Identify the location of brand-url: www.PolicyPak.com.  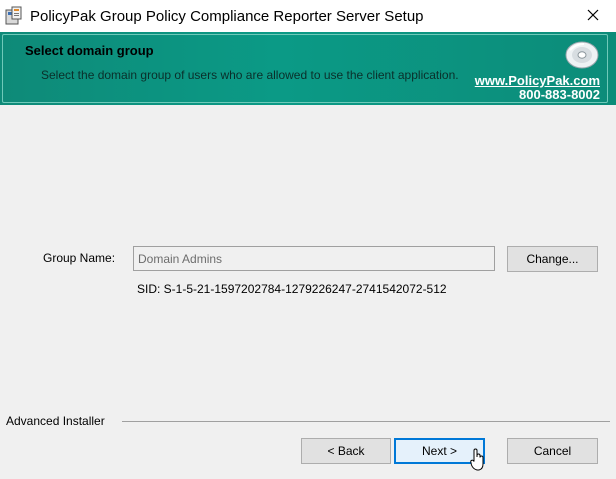
(537, 80).